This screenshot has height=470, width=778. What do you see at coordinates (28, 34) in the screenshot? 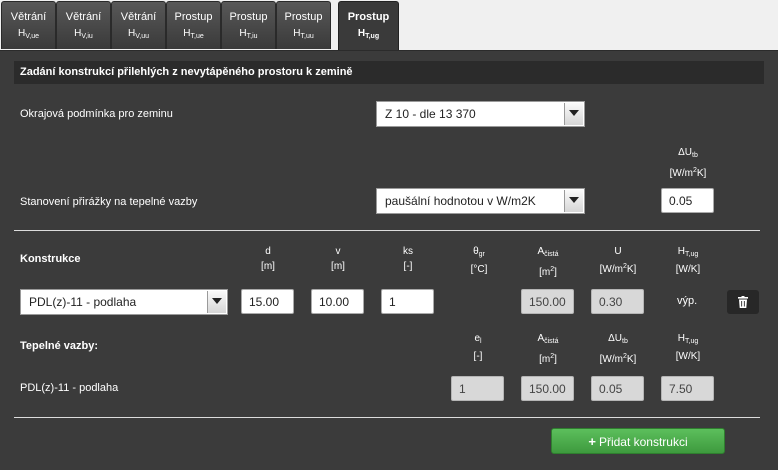
I see `tab-symbol: HV,ue` at bounding box center [28, 34].